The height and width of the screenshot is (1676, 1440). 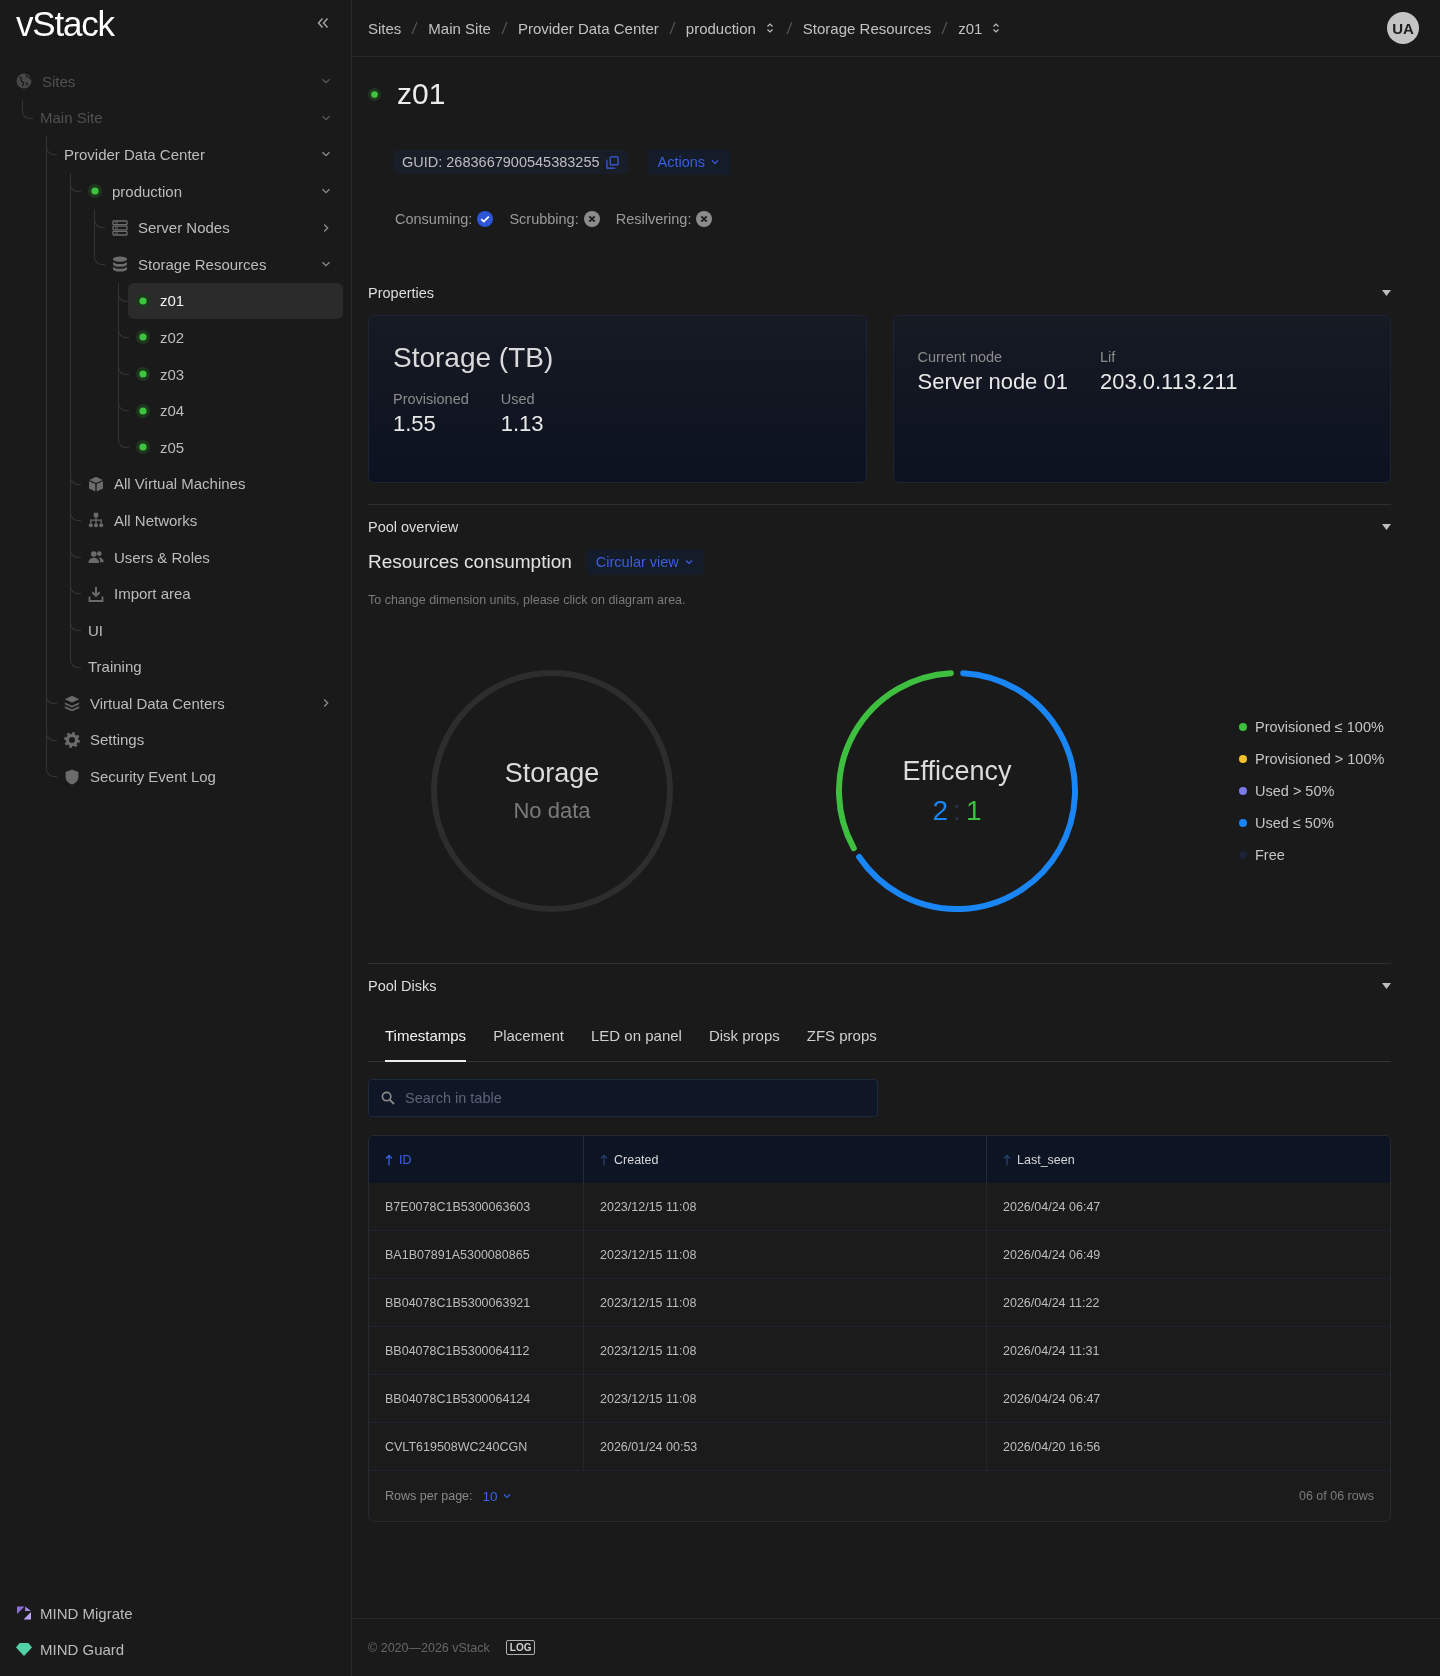 What do you see at coordinates (967, 791) in the screenshot?
I see `used-arc` at bounding box center [967, 791].